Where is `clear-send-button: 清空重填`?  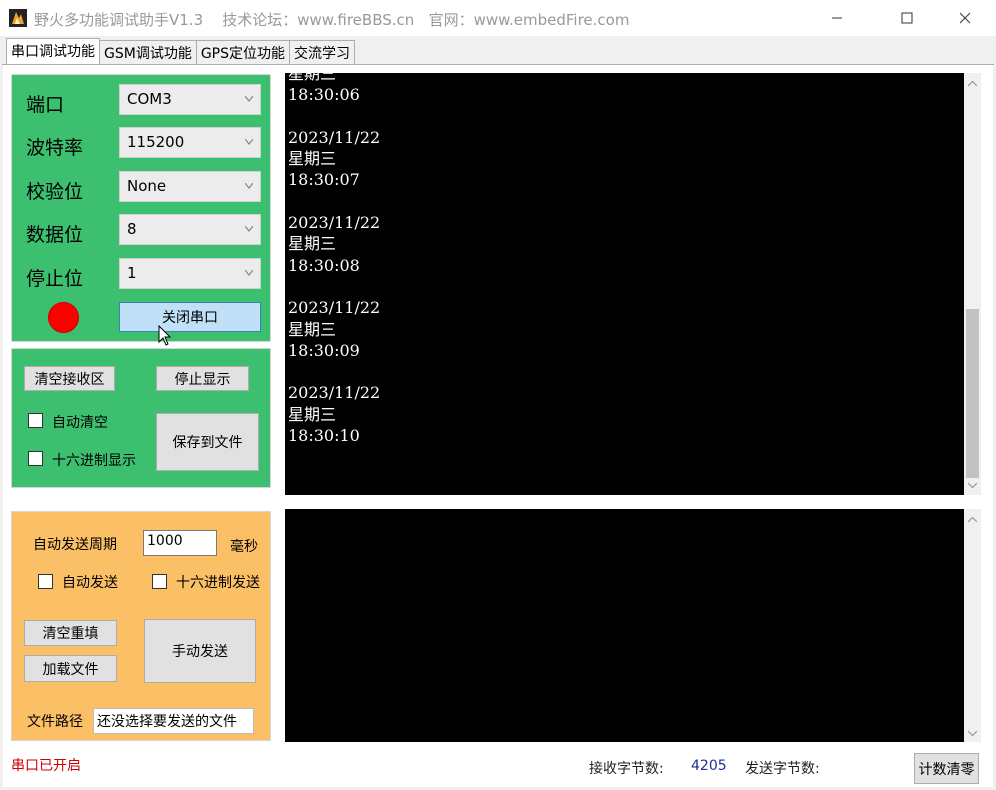 clear-send-button: 清空重填 is located at coordinates (70, 633).